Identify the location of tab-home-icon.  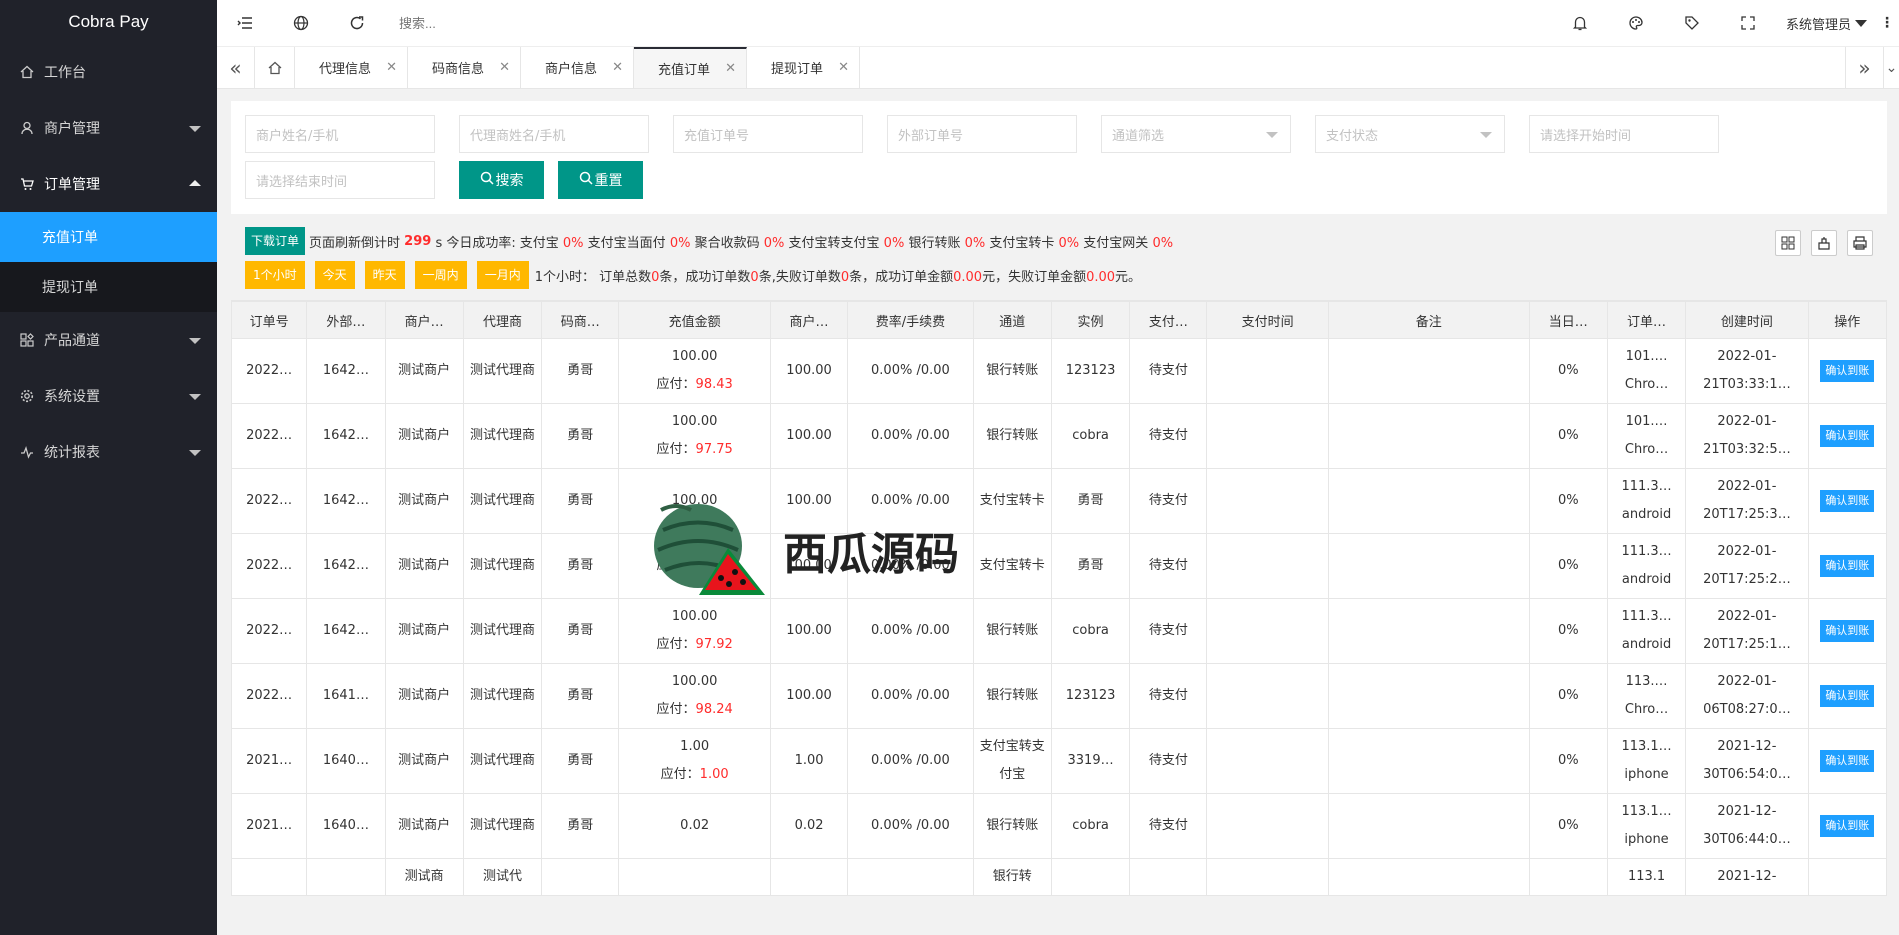
(275, 67).